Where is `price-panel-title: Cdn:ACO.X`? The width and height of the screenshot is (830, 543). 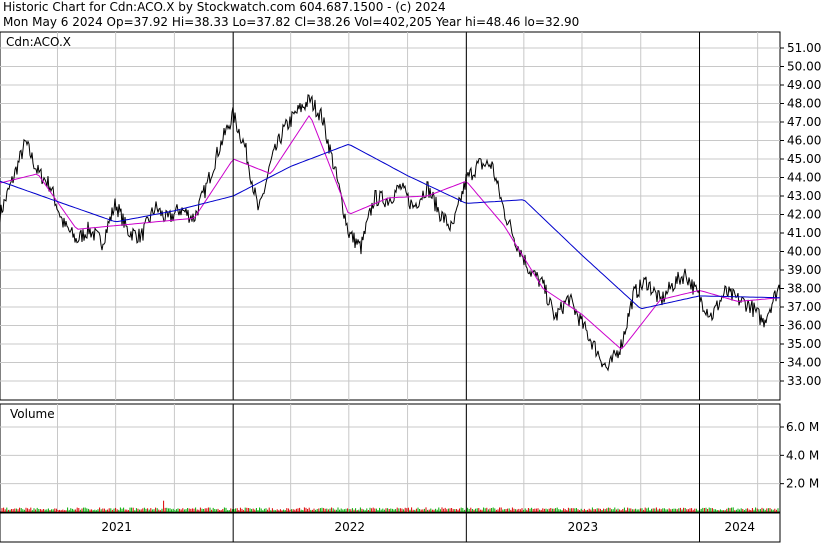 price-panel-title: Cdn:ACO.X is located at coordinates (38, 42).